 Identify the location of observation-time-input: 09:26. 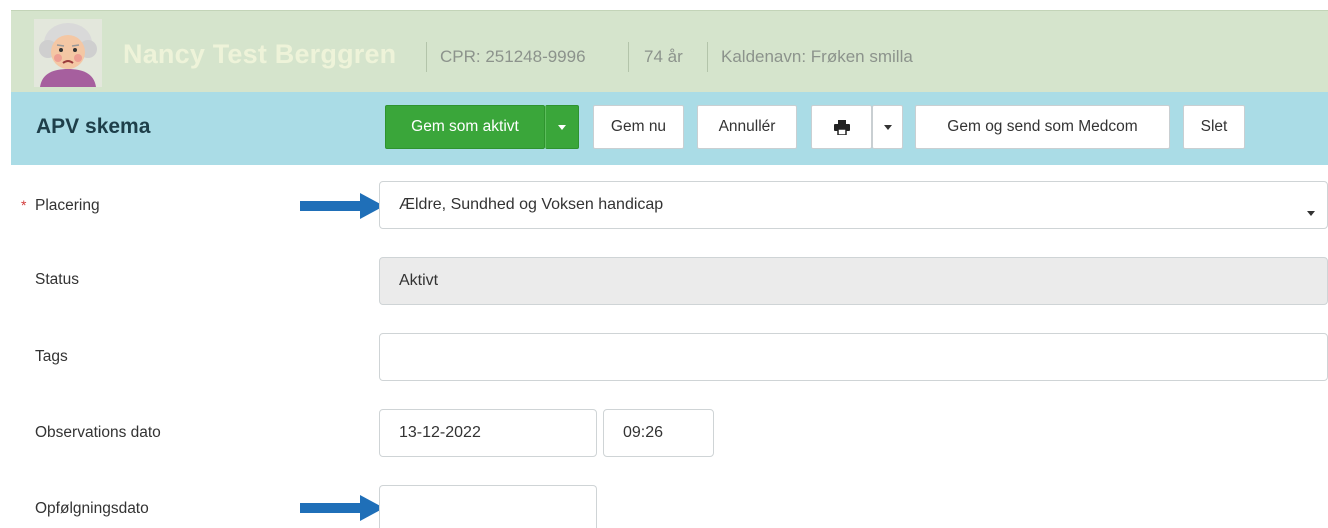
(658, 433).